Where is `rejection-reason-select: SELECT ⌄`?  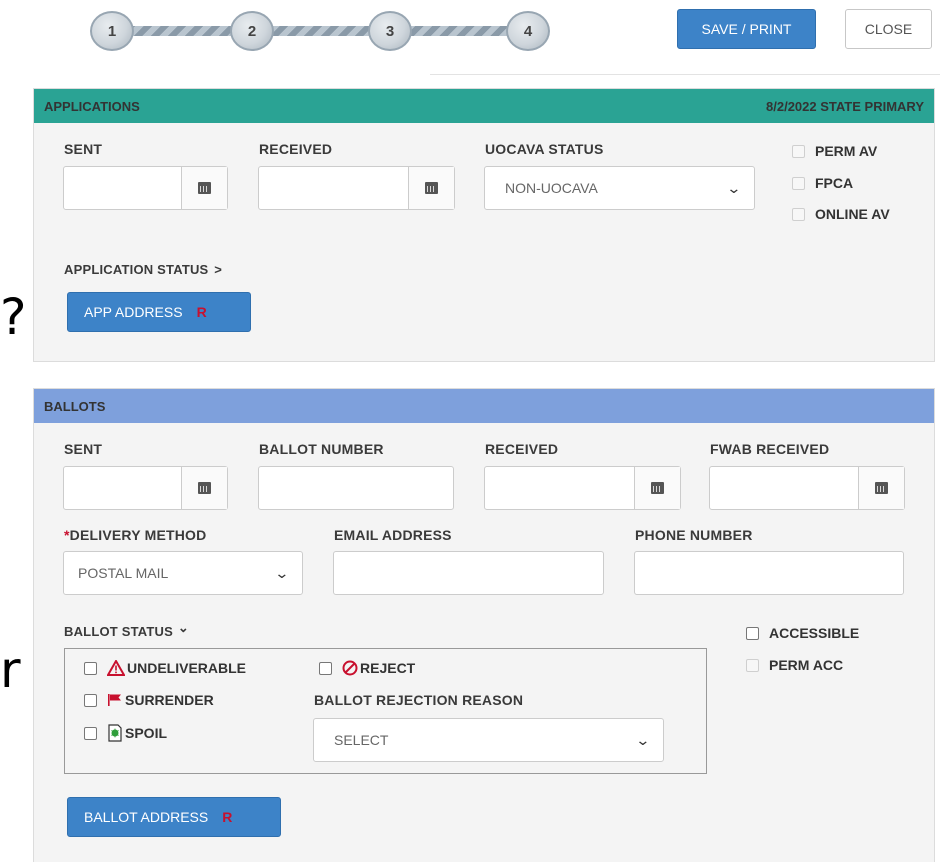
rejection-reason-select: SELECT ⌄ is located at coordinates (488, 740).